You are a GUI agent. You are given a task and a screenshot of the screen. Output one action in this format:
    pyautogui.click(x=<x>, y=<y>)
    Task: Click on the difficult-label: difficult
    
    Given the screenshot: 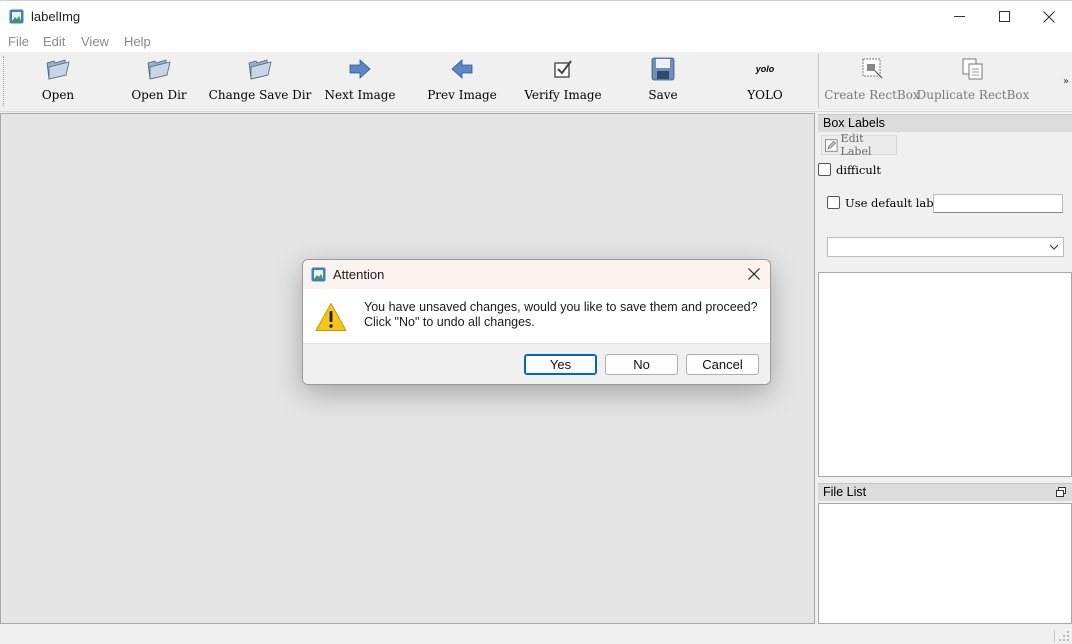 What is the action you would take?
    pyautogui.click(x=859, y=170)
    